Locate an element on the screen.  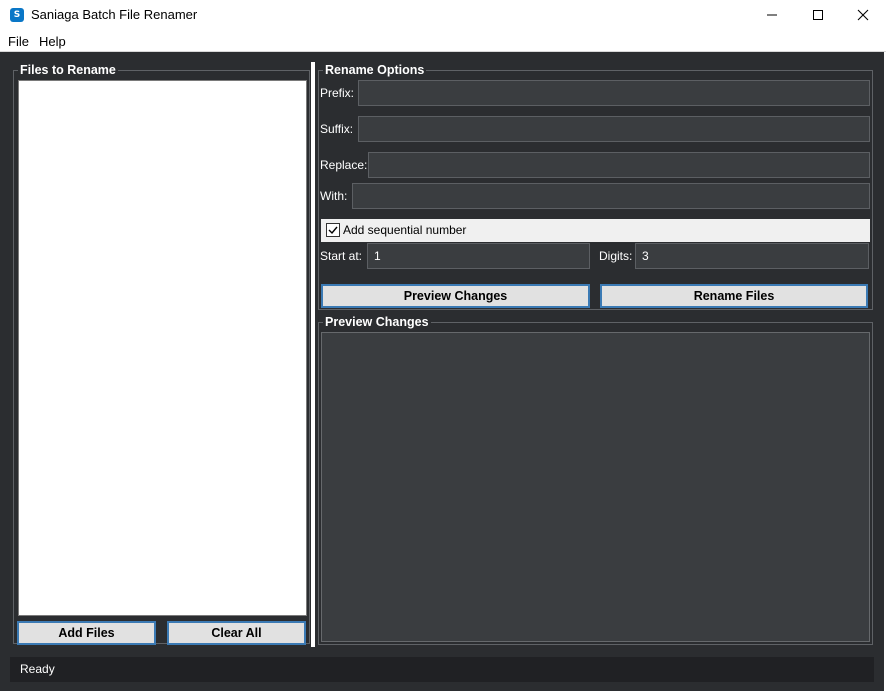
maximize-button is located at coordinates (818, 15).